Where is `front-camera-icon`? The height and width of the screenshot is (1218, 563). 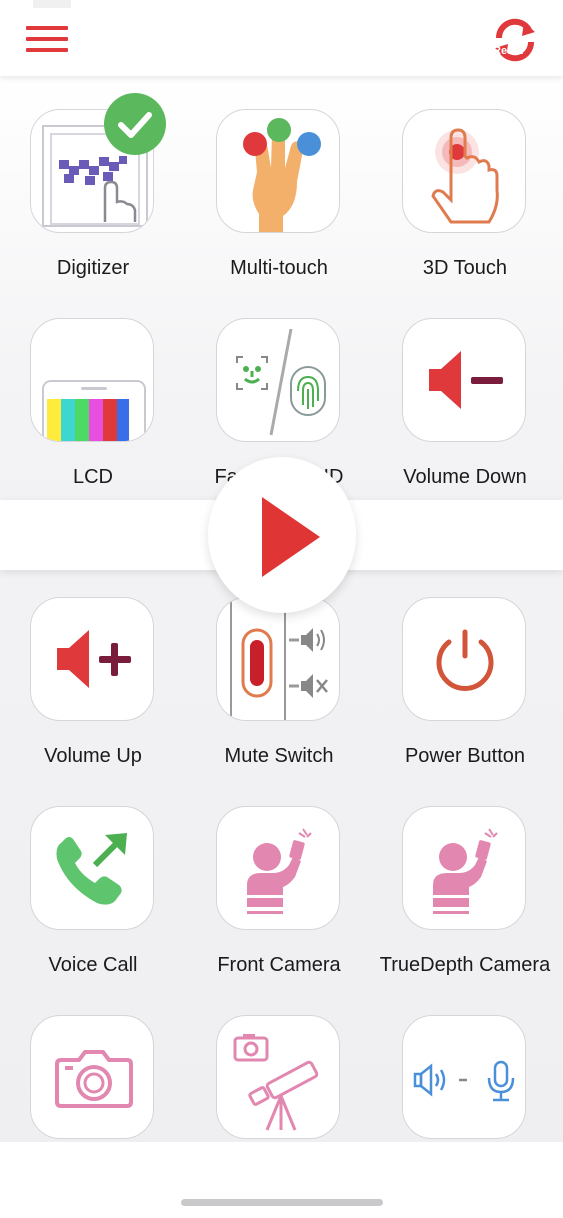 front-camera-icon is located at coordinates (278, 868).